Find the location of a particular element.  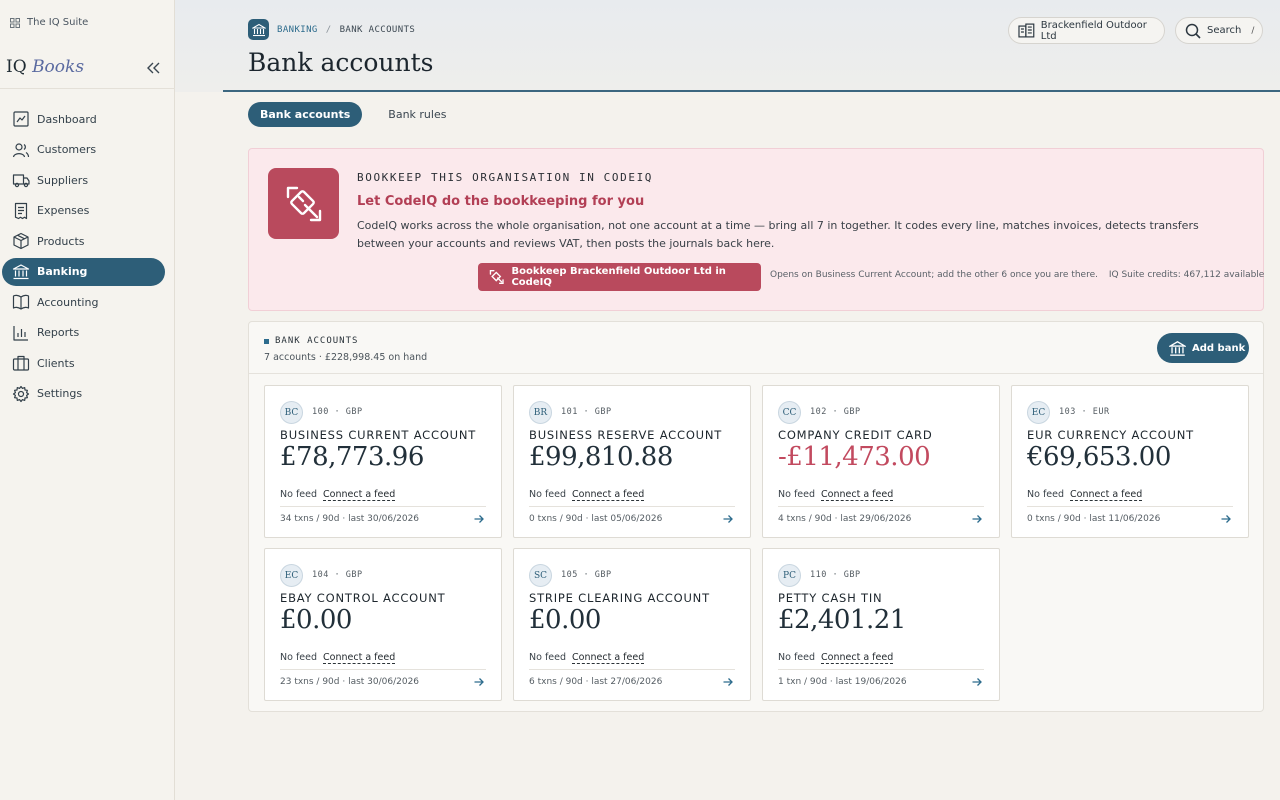

suite-switcher: The IQ Suite is located at coordinates (49, 22).